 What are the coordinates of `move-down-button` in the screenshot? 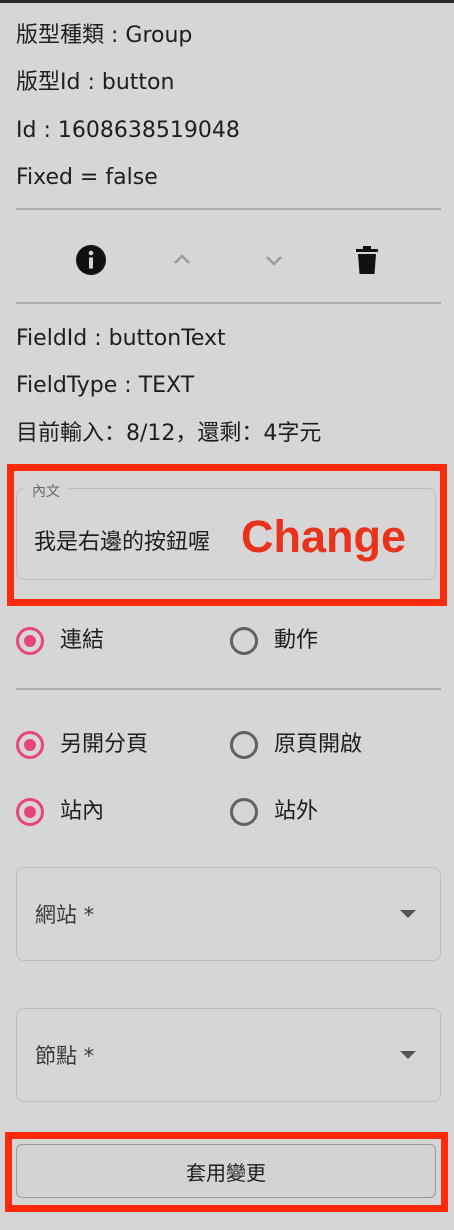 It's located at (274, 260).